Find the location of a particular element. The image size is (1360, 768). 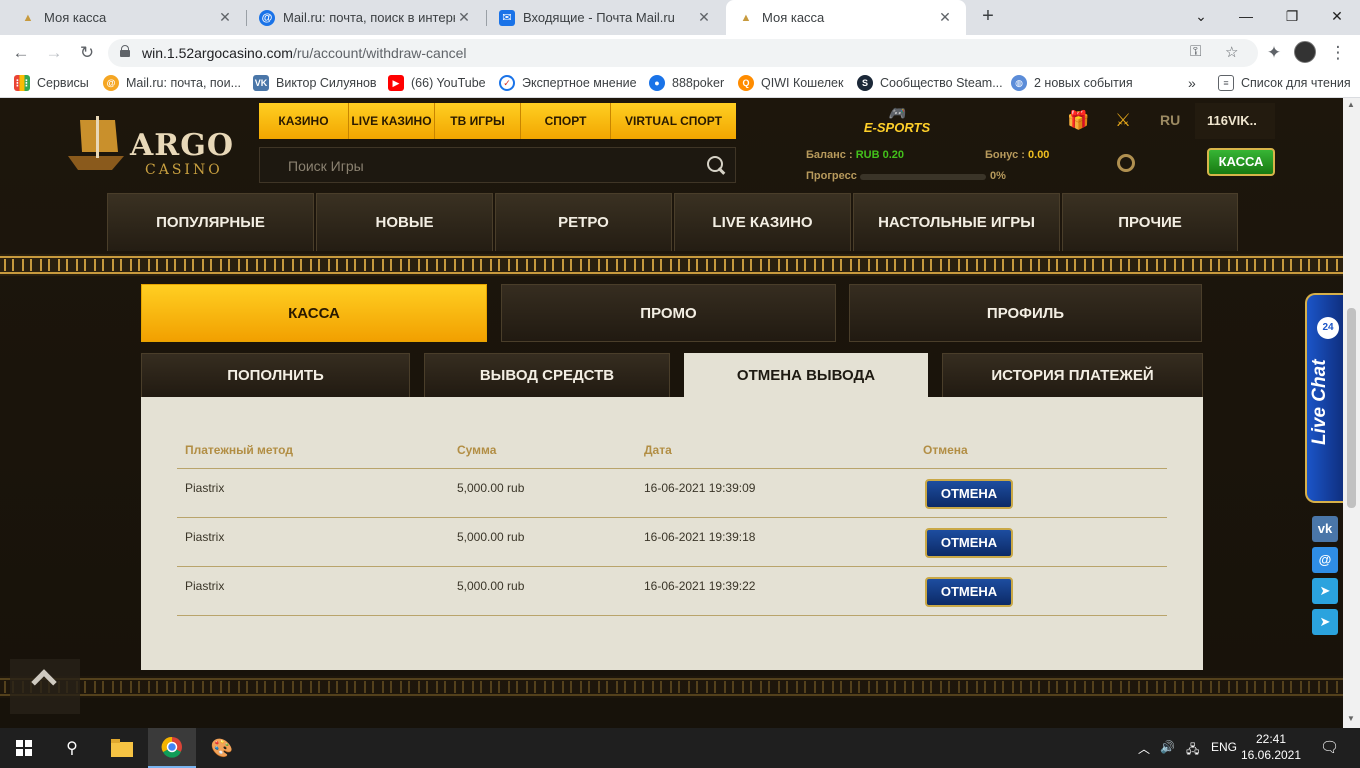

category-other: ПРОЧИЕ is located at coordinates (1150, 222).